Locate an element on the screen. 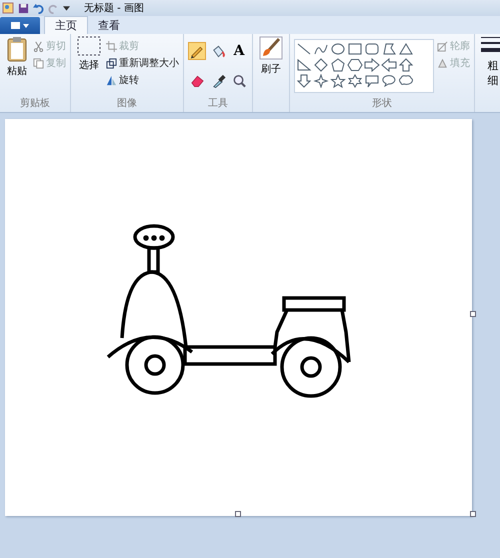  window-title: 无标题 - 画图 is located at coordinates (114, 8).